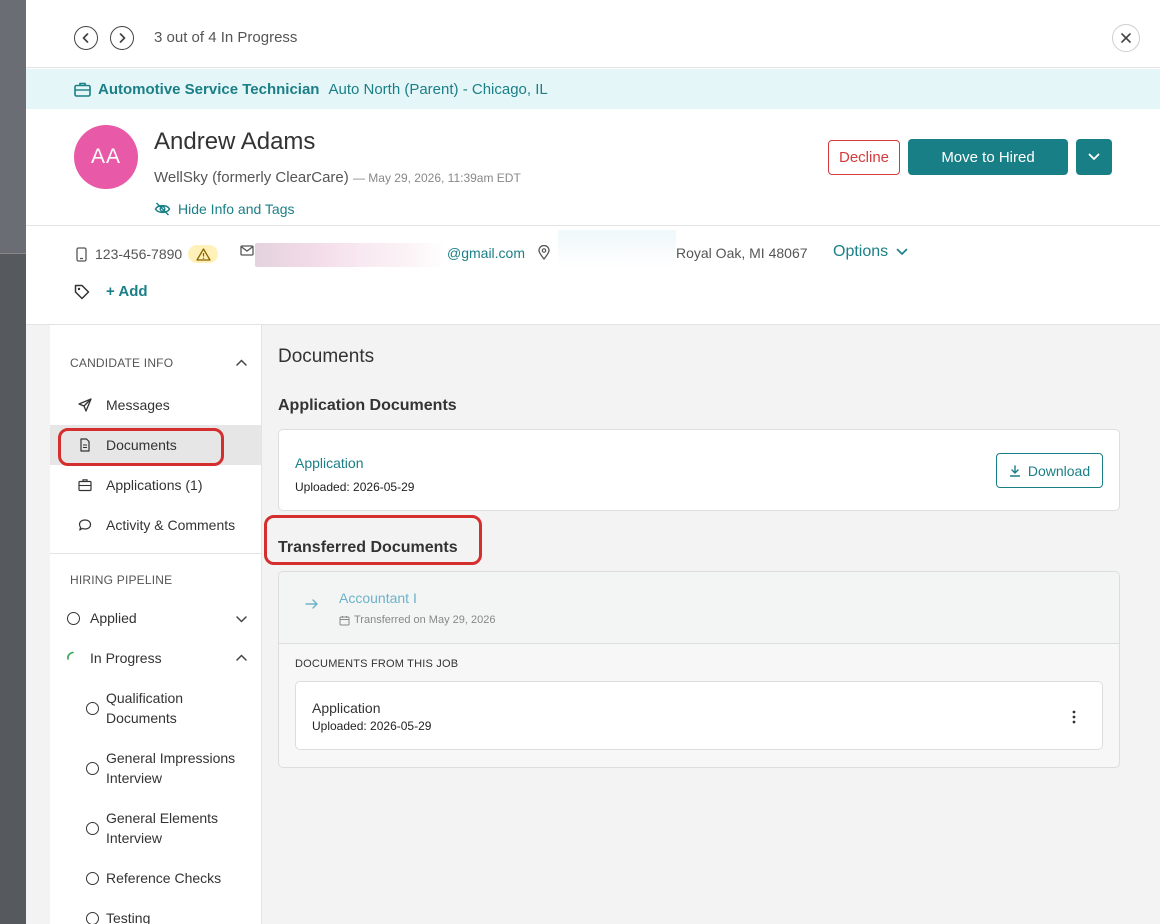  What do you see at coordinates (121, 580) in the screenshot?
I see `hiring-pipeline-heading: HIRING PIPELINE` at bounding box center [121, 580].